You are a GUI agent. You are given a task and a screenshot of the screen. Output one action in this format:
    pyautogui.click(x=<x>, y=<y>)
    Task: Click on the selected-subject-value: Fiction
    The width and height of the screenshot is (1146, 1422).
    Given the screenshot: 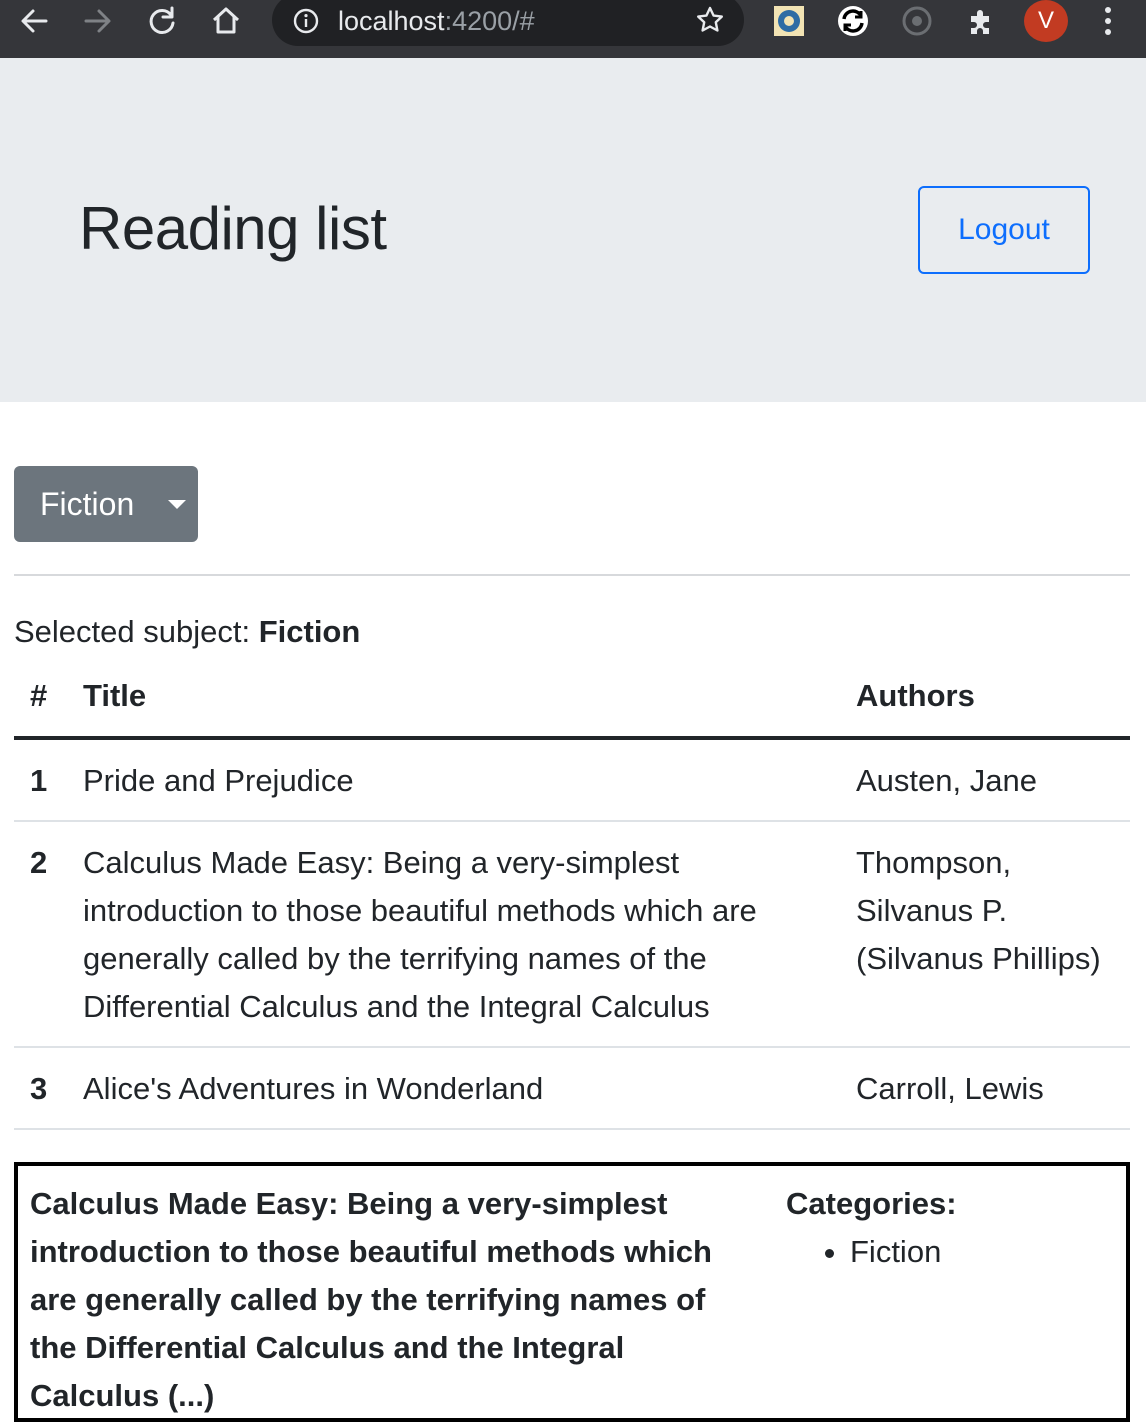 What is the action you would take?
    pyautogui.click(x=309, y=631)
    